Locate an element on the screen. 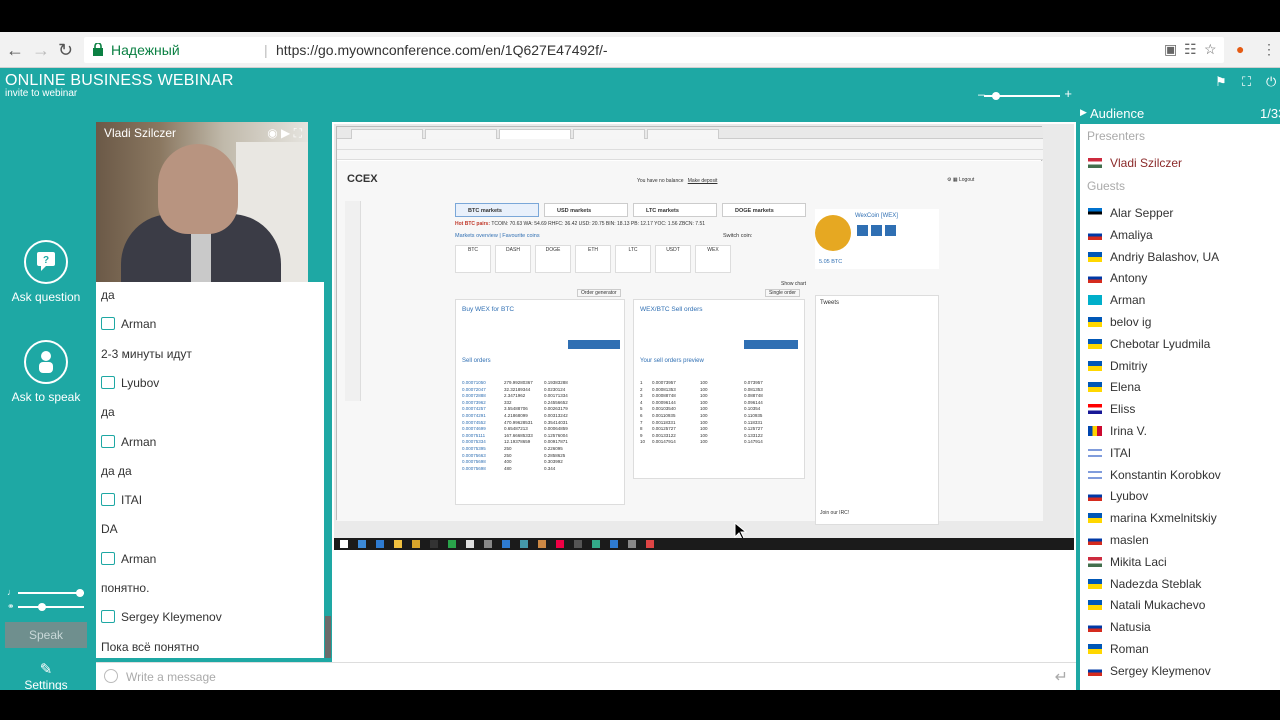  guest-item: ITAI is located at coordinates (1109, 455).